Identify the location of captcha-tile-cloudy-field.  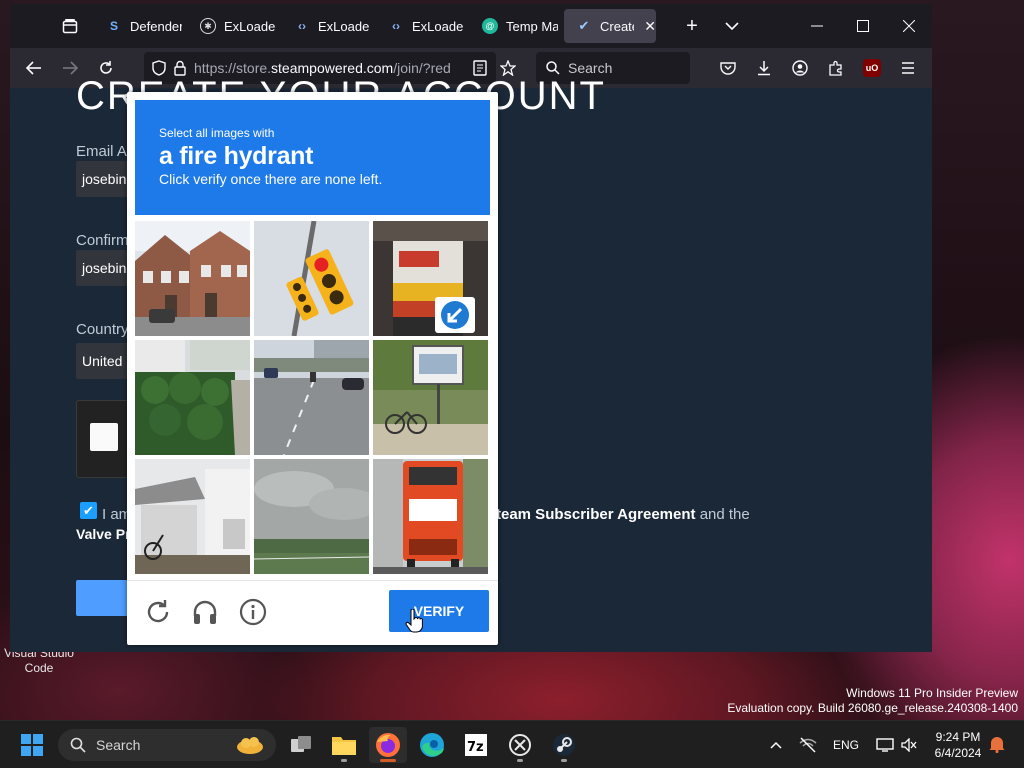
(311, 516).